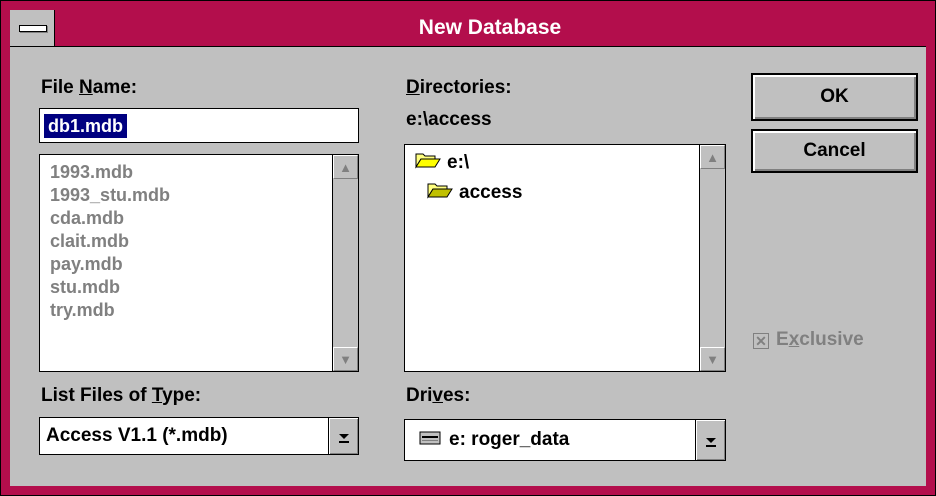  Describe the element at coordinates (430, 440) in the screenshot. I see `drive-icon` at that location.